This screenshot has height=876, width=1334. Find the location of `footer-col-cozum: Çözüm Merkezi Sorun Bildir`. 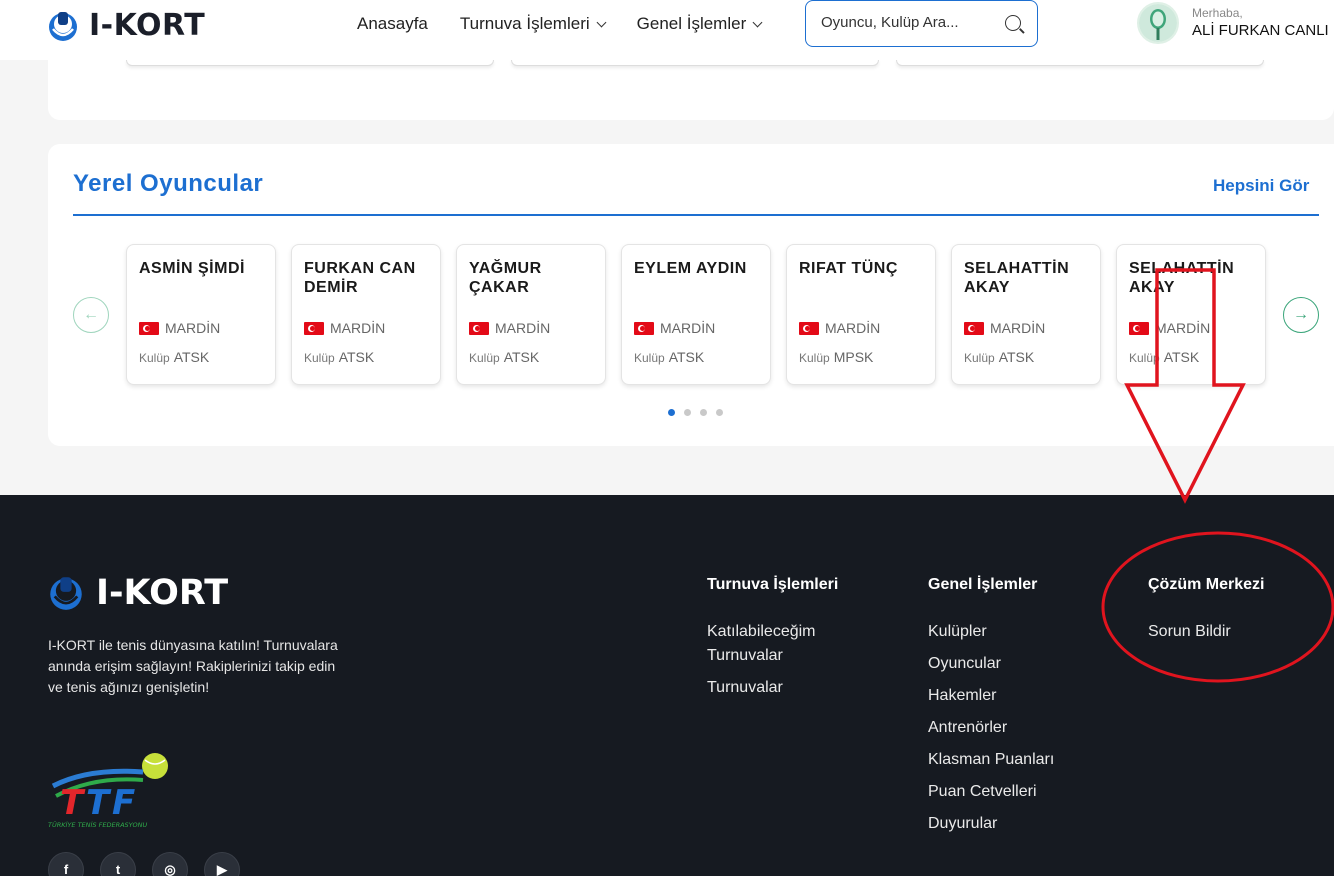

footer-col-cozum: Çözüm Merkezi Sorun Bildir is located at coordinates (1206, 614).